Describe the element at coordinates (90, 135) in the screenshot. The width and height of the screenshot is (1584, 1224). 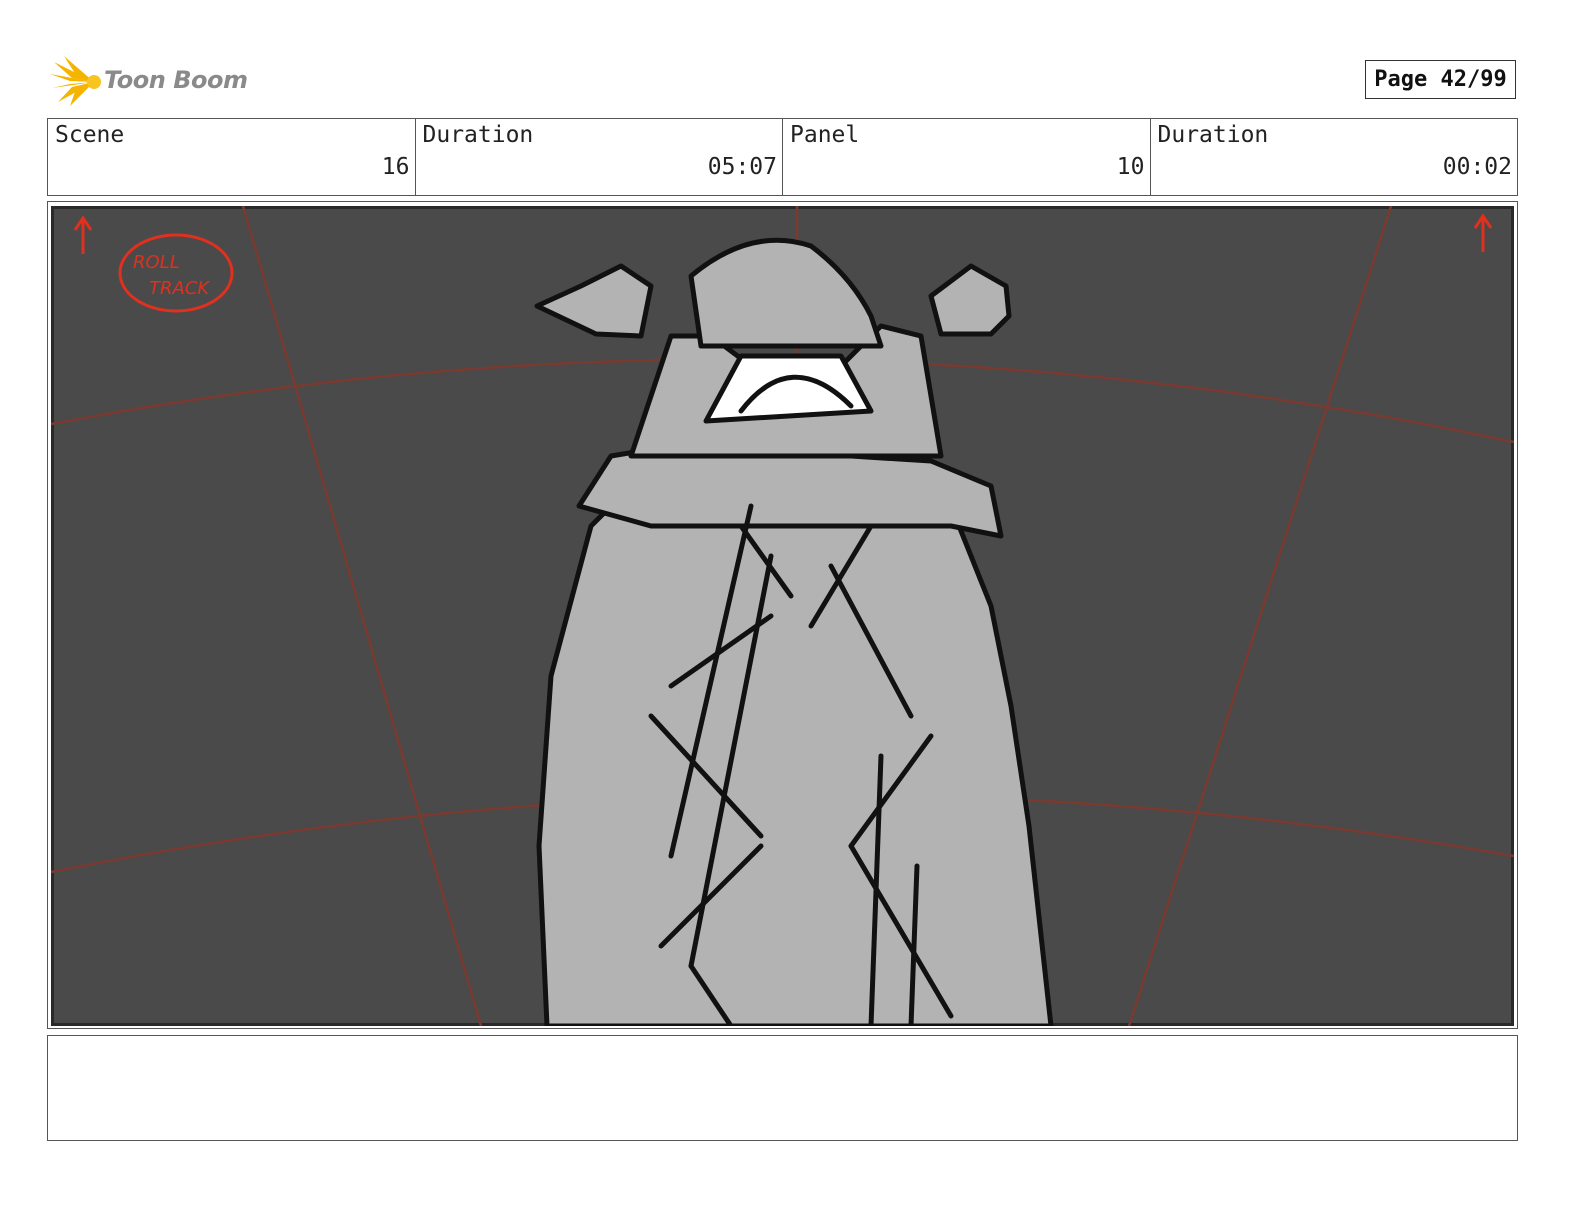
I see `scene-label: Scene` at that location.